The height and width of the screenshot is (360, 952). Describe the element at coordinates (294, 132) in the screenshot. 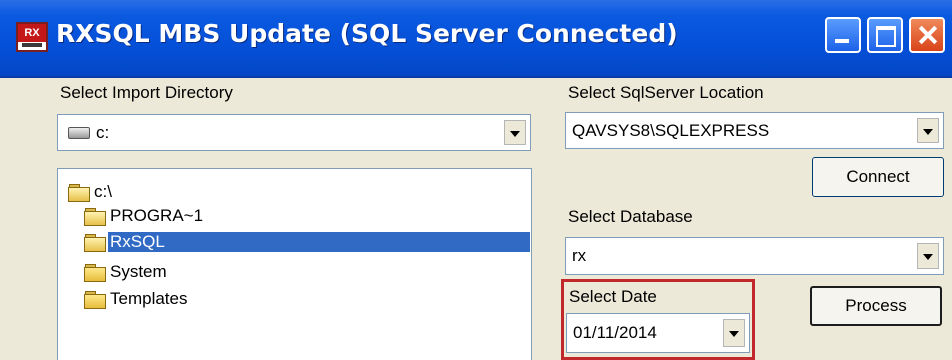

I see `drive-select: c:` at that location.